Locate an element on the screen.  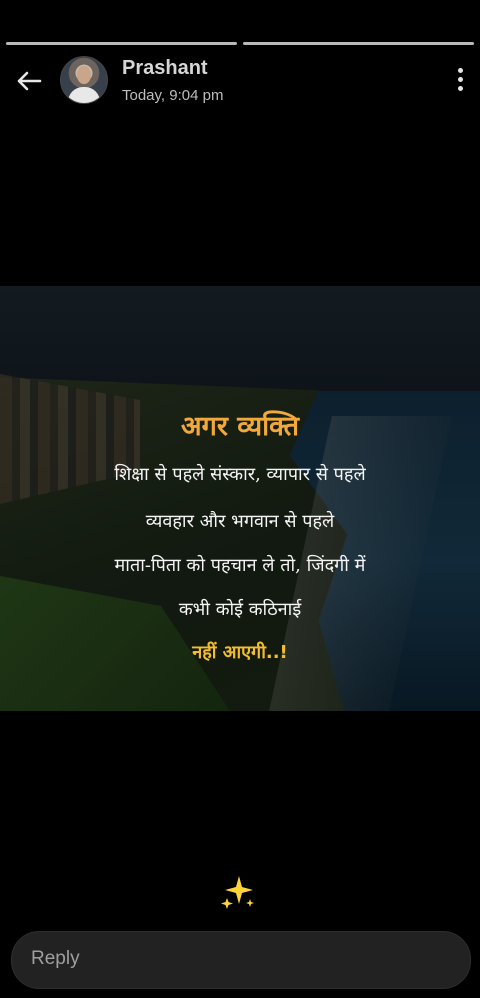
contact-name: Prashant is located at coordinates (165, 68).